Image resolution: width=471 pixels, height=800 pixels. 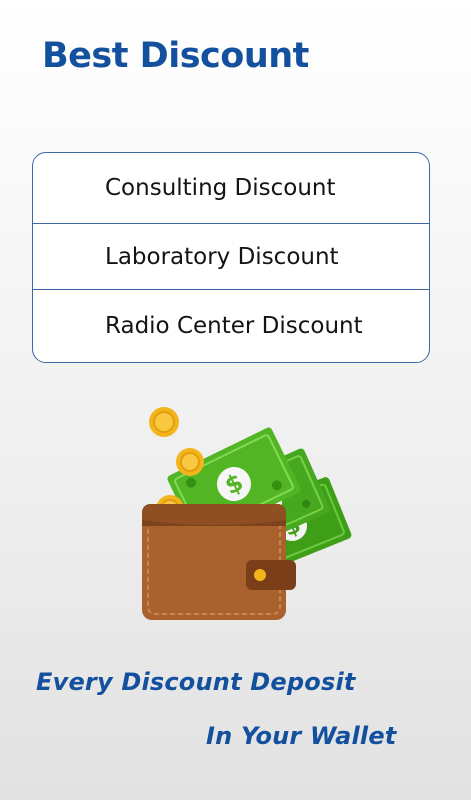 I want to click on page-title: Best Discount, so click(x=175, y=56).